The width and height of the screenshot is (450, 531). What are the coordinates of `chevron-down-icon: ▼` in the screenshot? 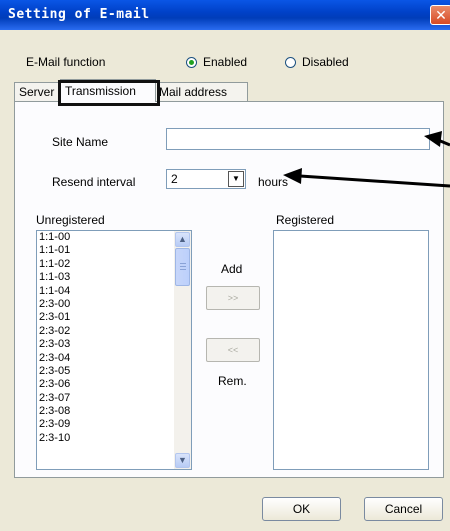 It's located at (236, 179).